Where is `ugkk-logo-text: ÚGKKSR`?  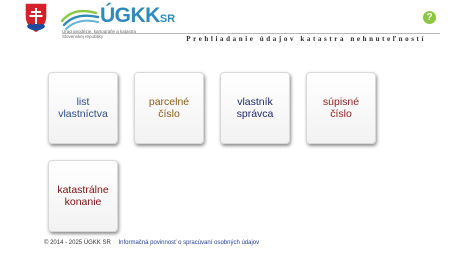 ugkk-logo-text: ÚGKKSR is located at coordinates (137, 17).